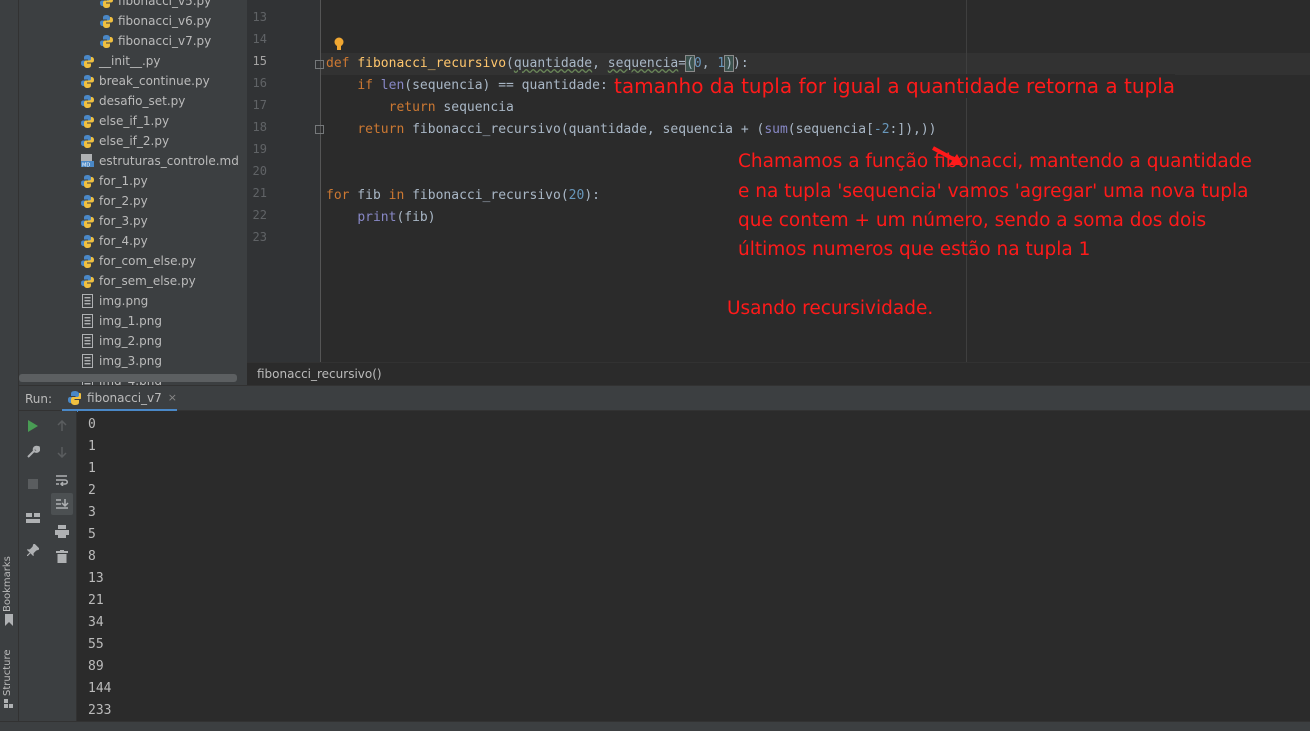 Image resolution: width=1310 pixels, height=731 pixels. What do you see at coordinates (96, 622) in the screenshot?
I see `console-line: 34` at bounding box center [96, 622].